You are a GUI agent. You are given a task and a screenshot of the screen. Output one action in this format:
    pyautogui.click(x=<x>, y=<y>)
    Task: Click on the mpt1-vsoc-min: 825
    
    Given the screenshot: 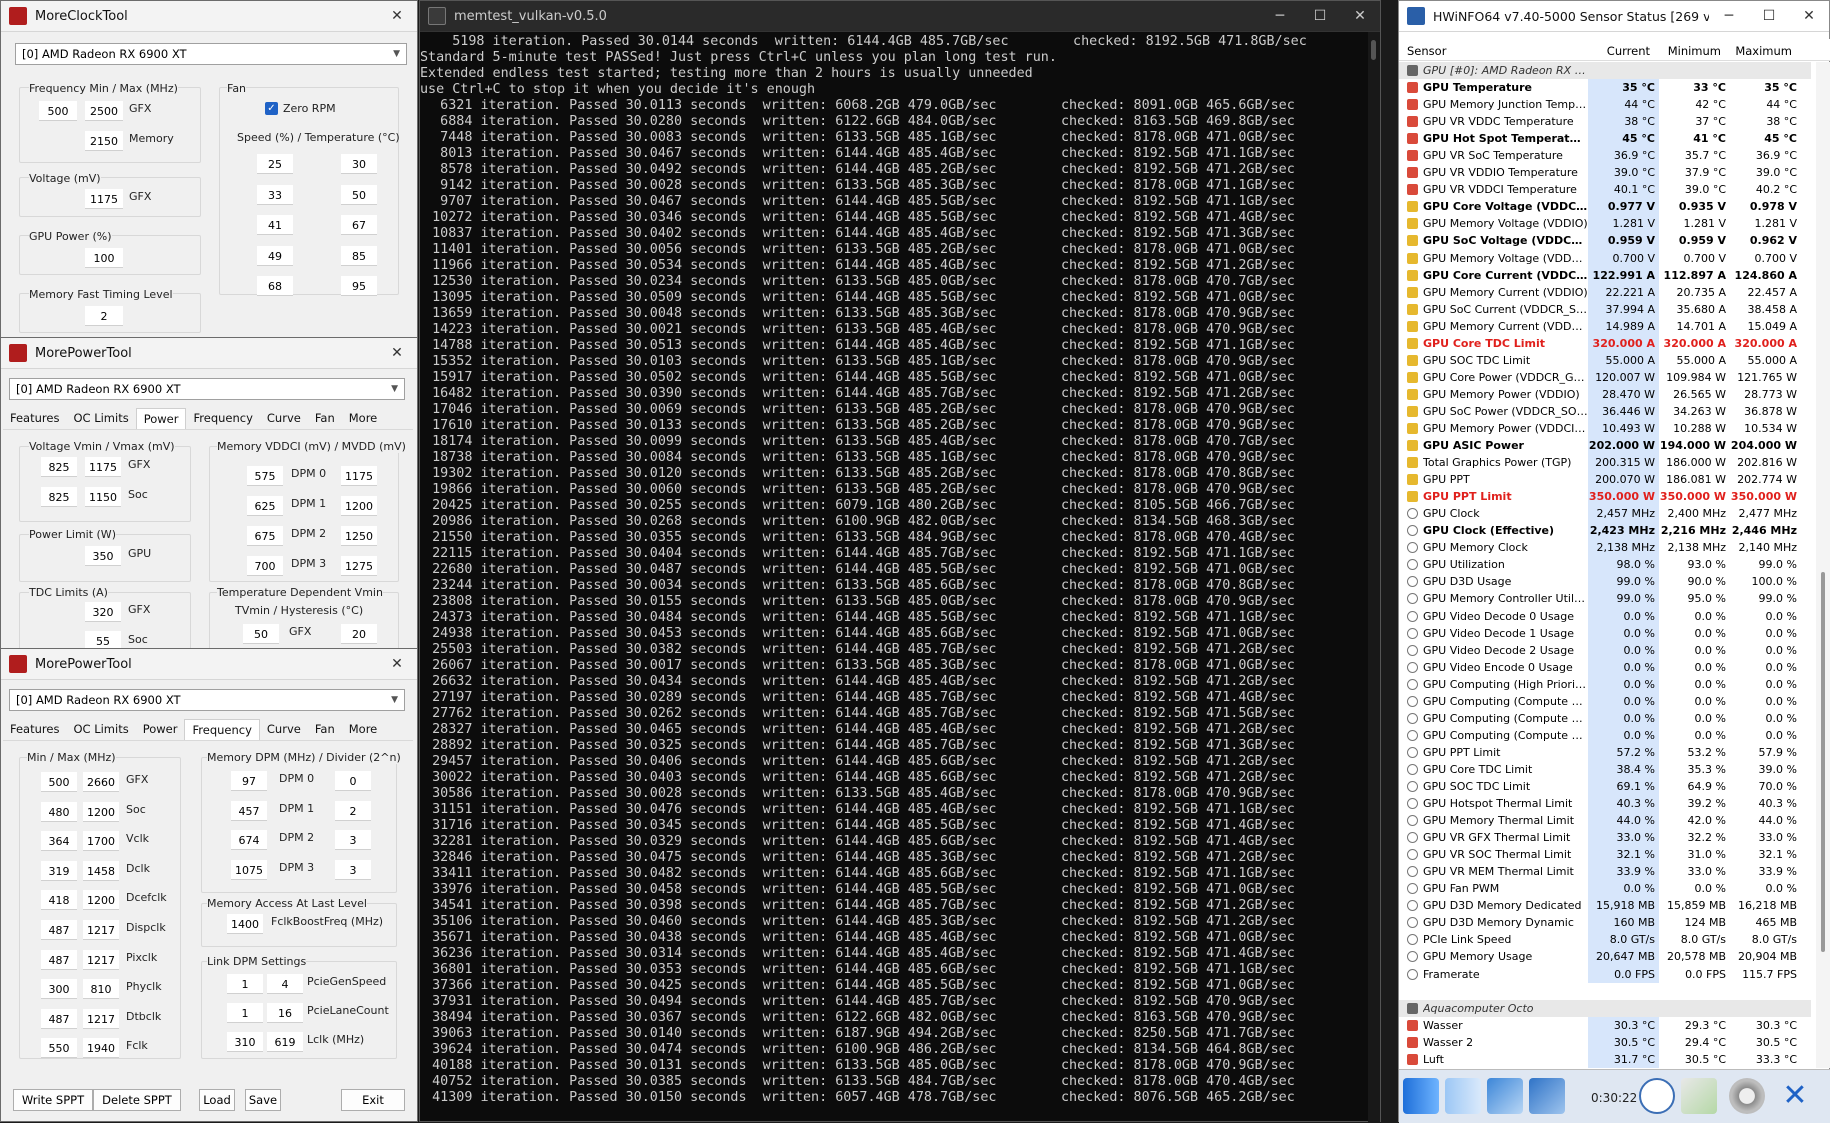 What is the action you would take?
    pyautogui.click(x=59, y=497)
    